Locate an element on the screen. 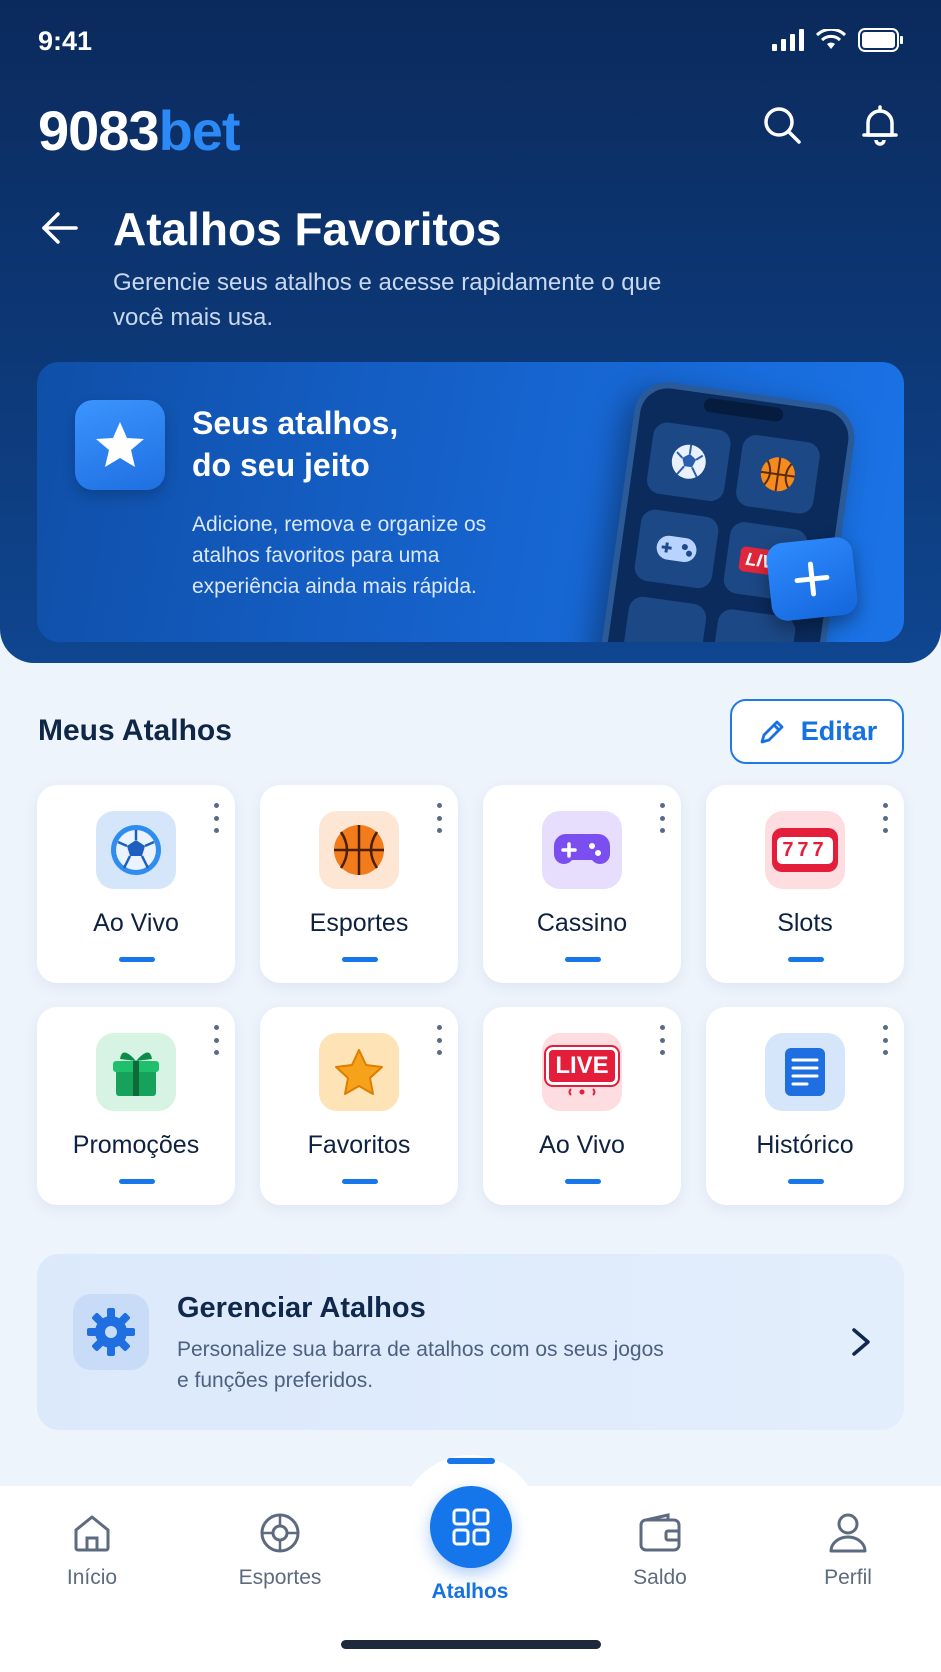  shortcut-label: Histórico is located at coordinates (805, 1145).